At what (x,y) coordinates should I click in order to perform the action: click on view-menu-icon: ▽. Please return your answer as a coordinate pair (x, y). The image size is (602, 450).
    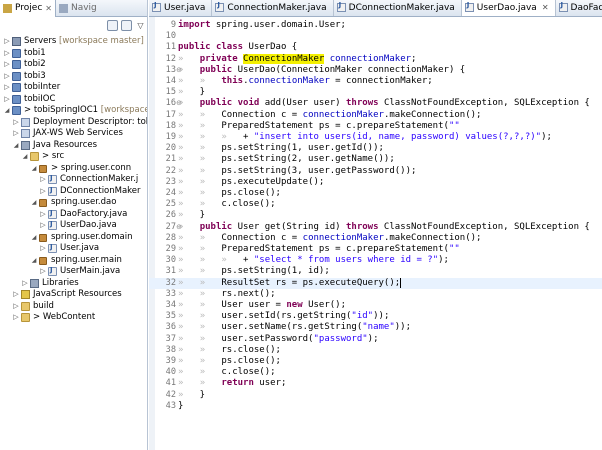
    Looking at the image, I should click on (140, 25).